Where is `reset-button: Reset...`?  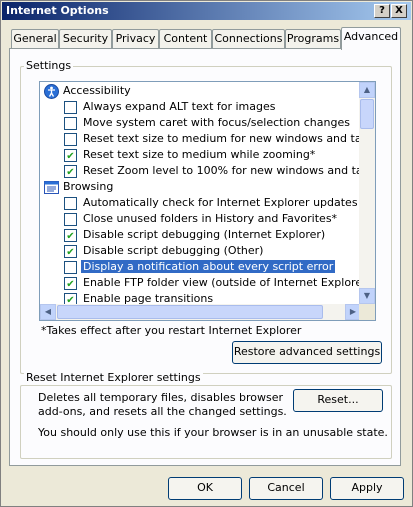
reset-button: Reset... is located at coordinates (338, 400).